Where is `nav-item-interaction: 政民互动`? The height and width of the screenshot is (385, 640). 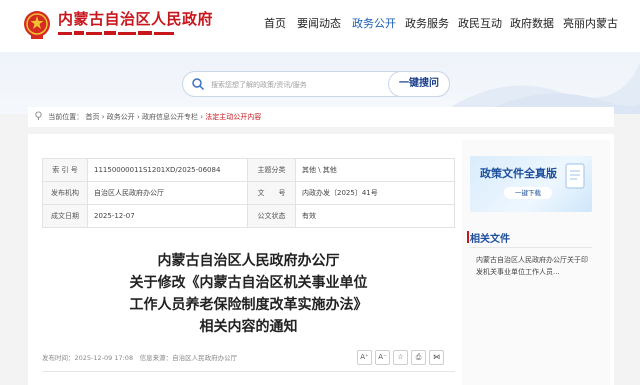
nav-item-interaction: 政民互动 is located at coordinates (480, 23).